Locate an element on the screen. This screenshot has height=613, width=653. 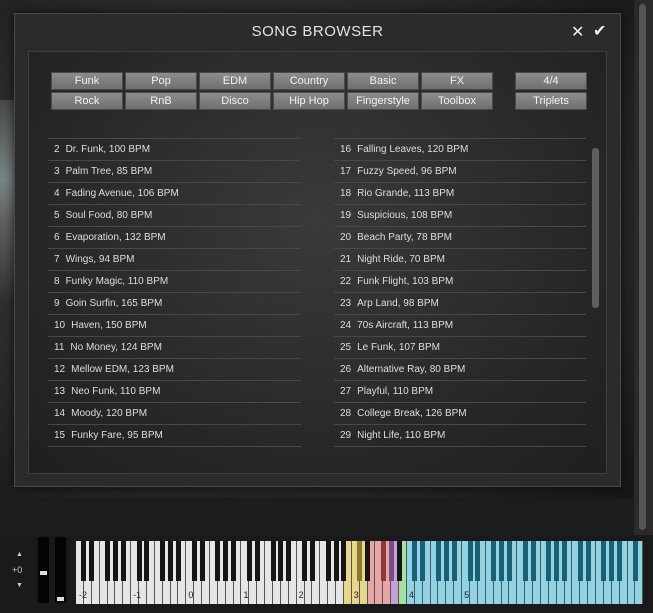
song-list-item: 29 Night Life, 110 BPM is located at coordinates (460, 434).